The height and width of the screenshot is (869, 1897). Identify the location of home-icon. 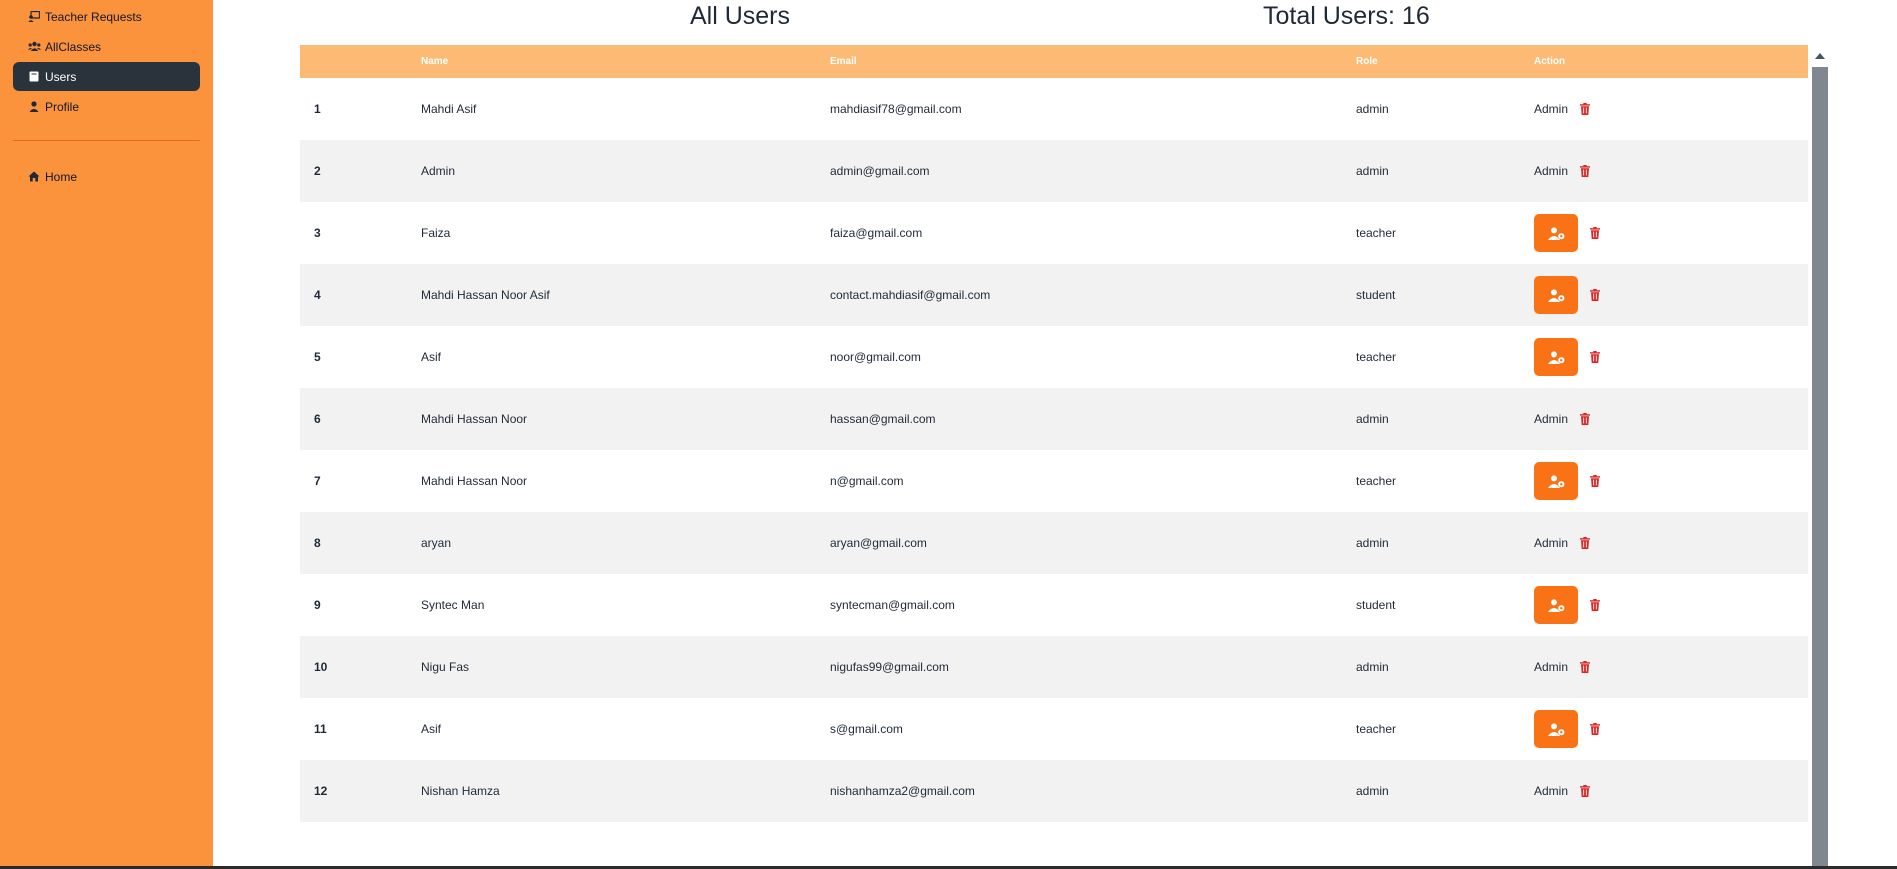
(34, 177).